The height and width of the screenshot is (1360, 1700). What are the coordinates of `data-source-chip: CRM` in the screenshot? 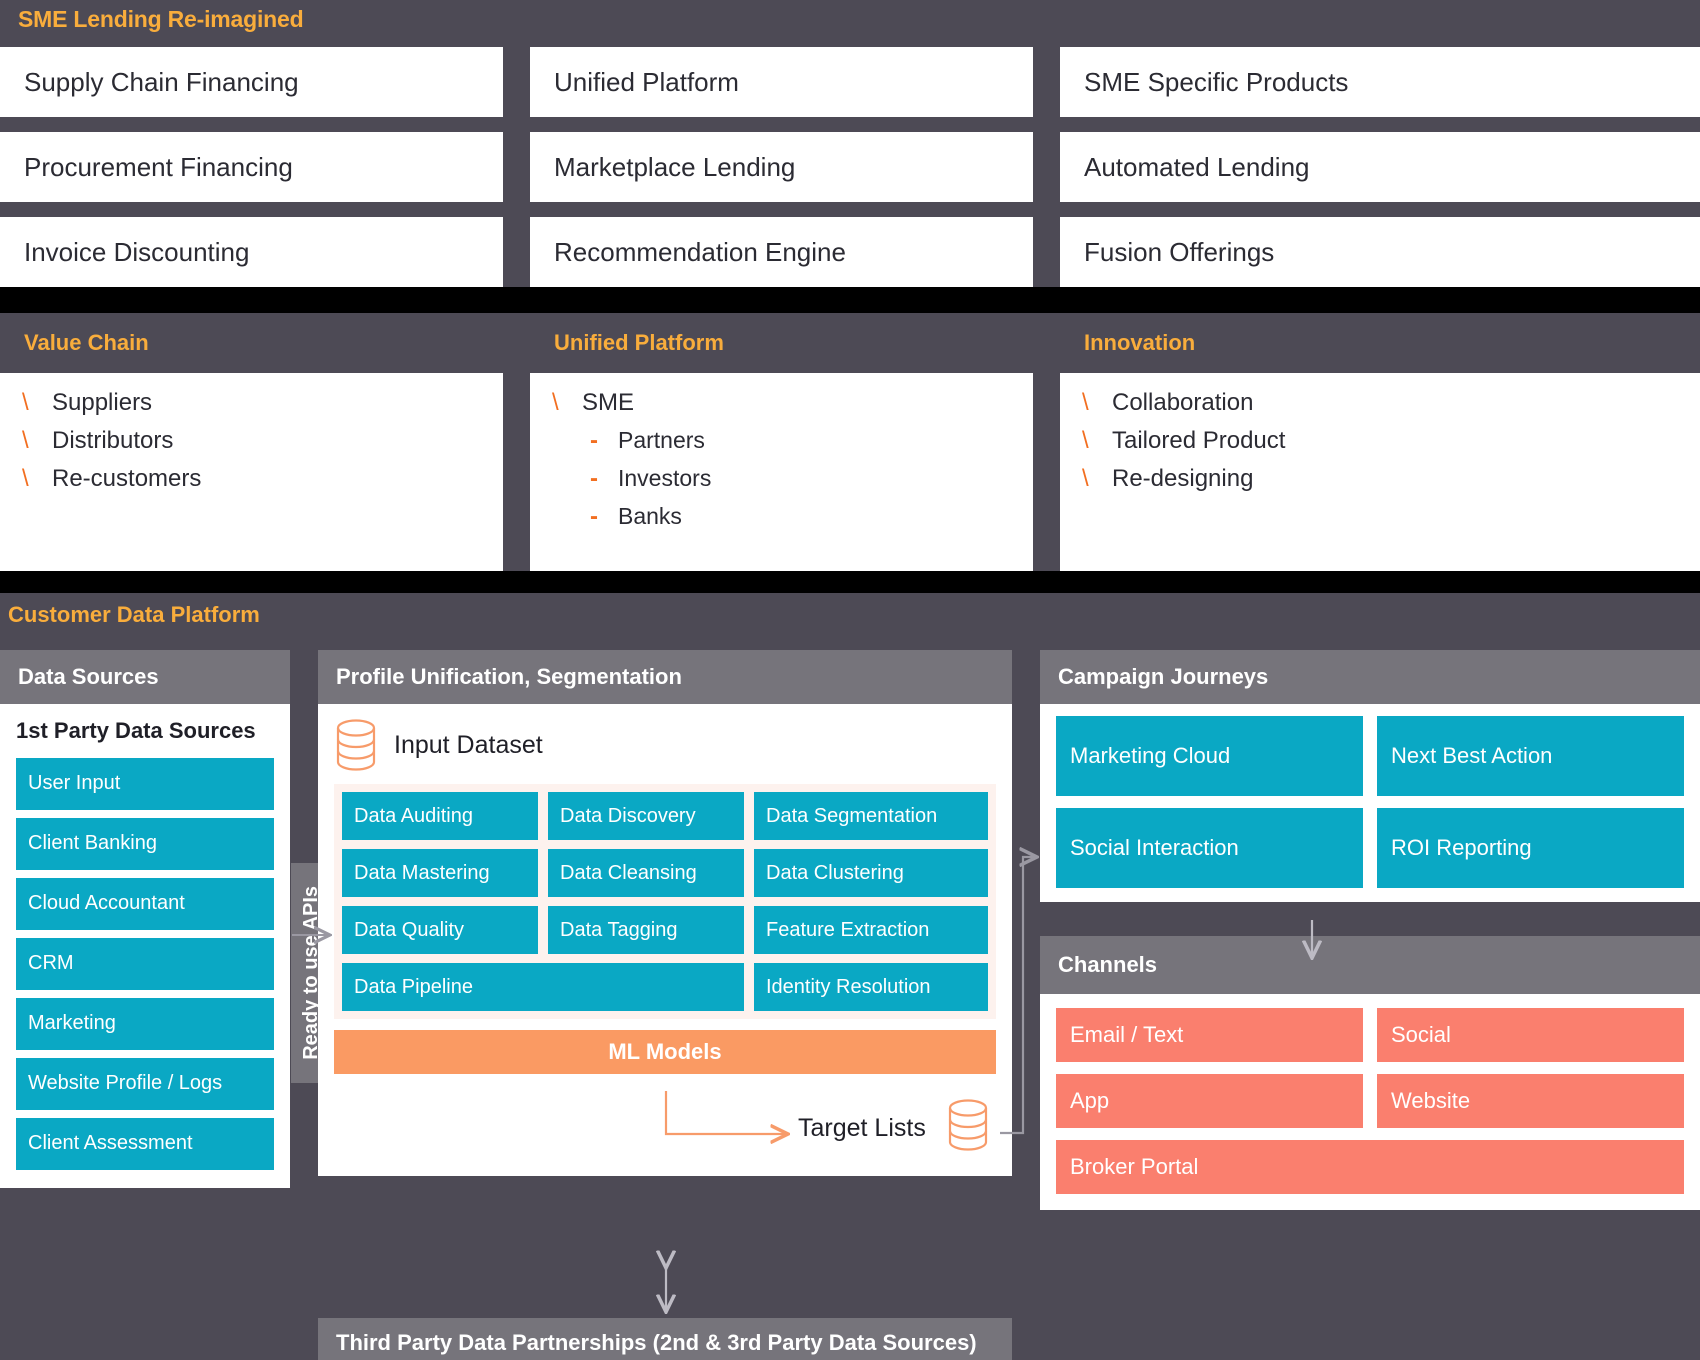 It's located at (145, 964).